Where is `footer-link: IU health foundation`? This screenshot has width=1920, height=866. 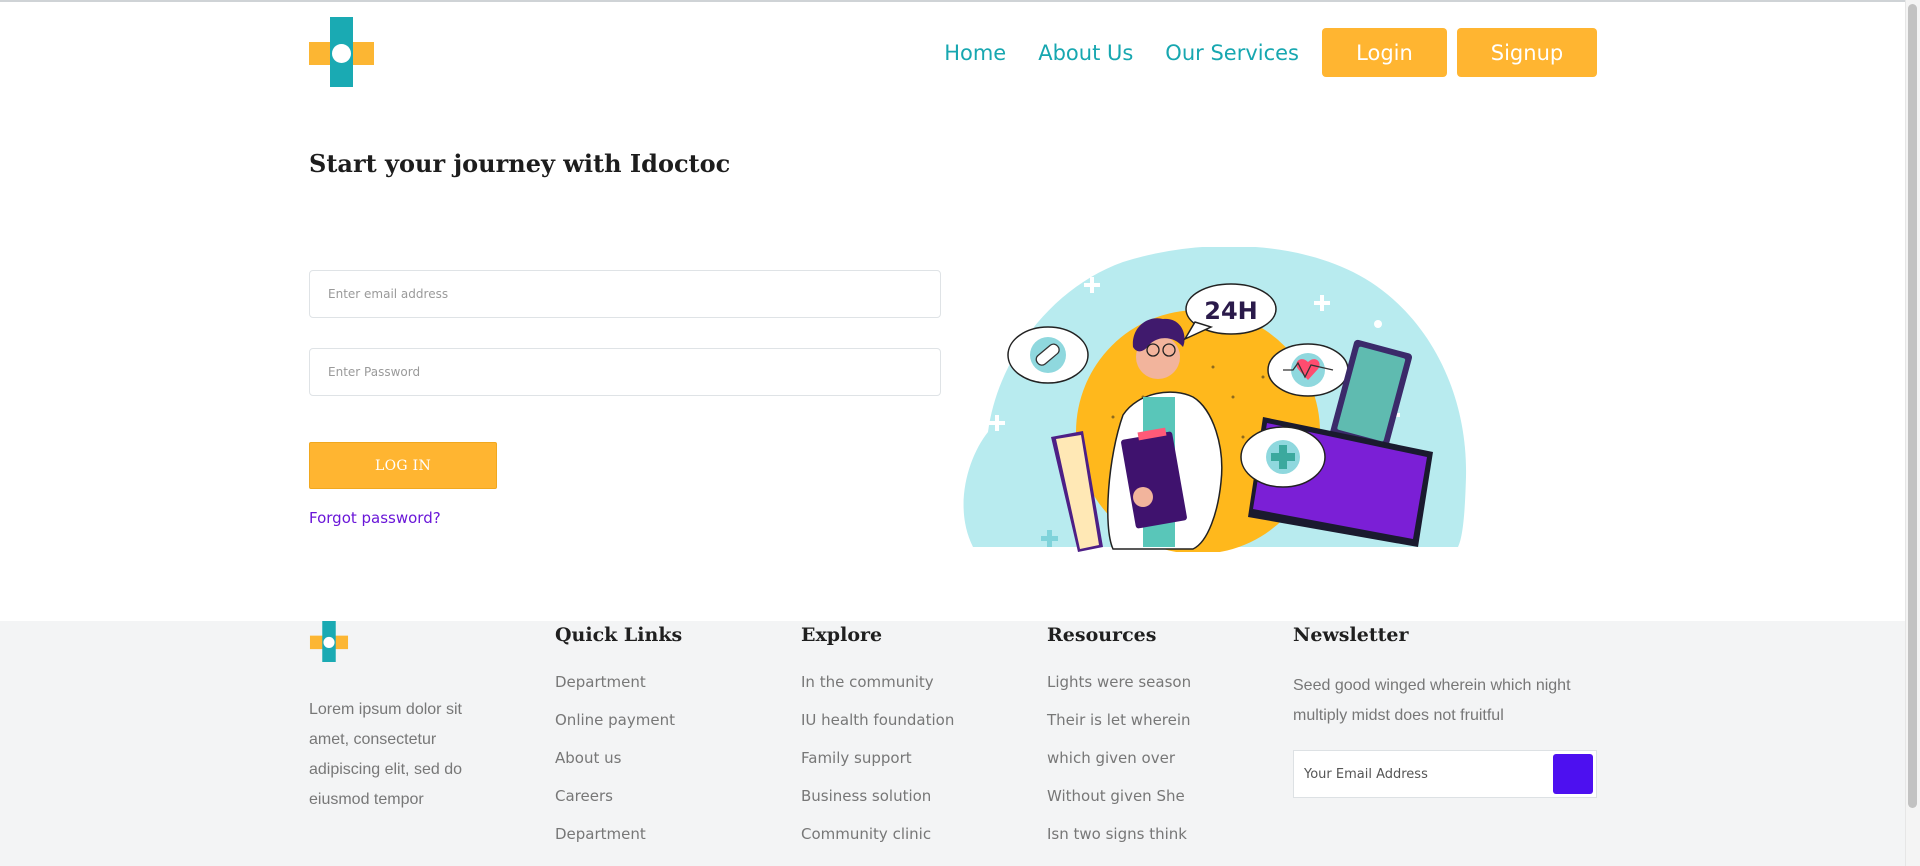 footer-link: IU health foundation is located at coordinates (877, 728).